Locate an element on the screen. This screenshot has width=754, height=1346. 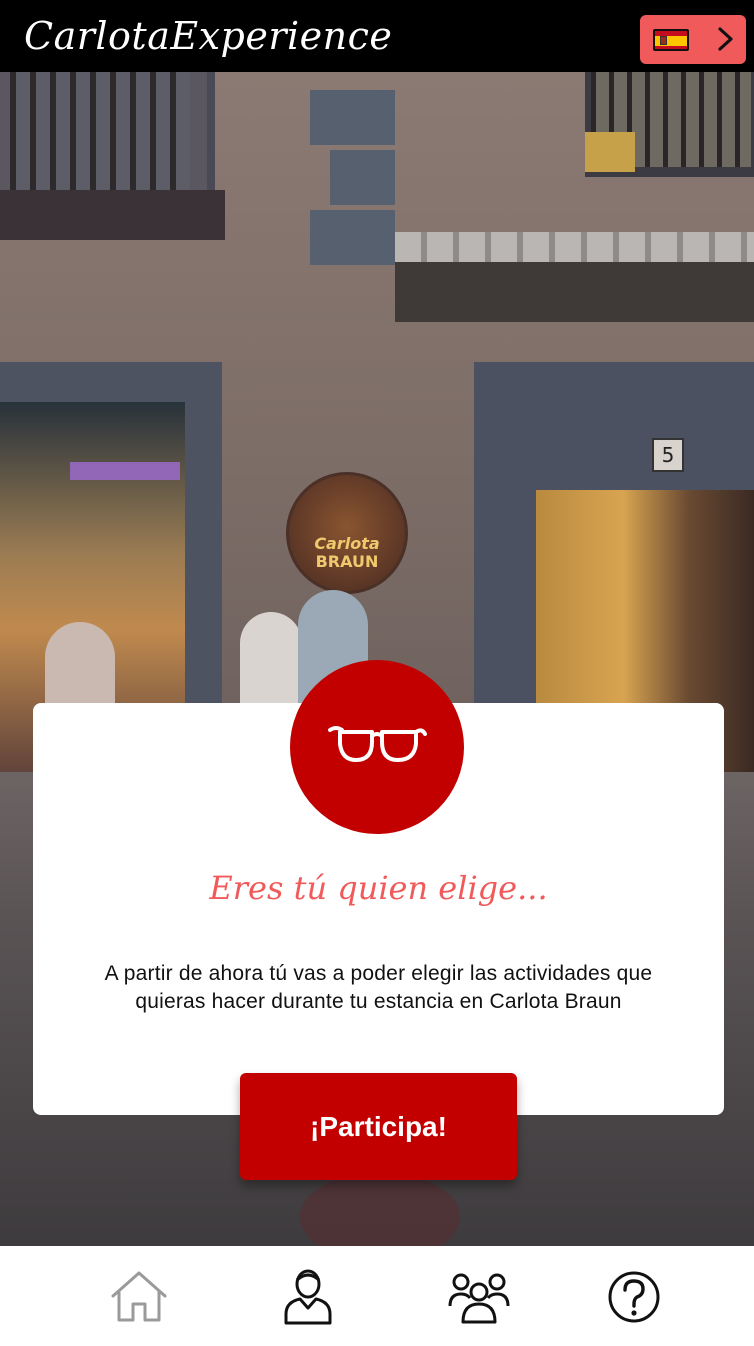
sign-text-line2: BRAUN is located at coordinates (347, 561).